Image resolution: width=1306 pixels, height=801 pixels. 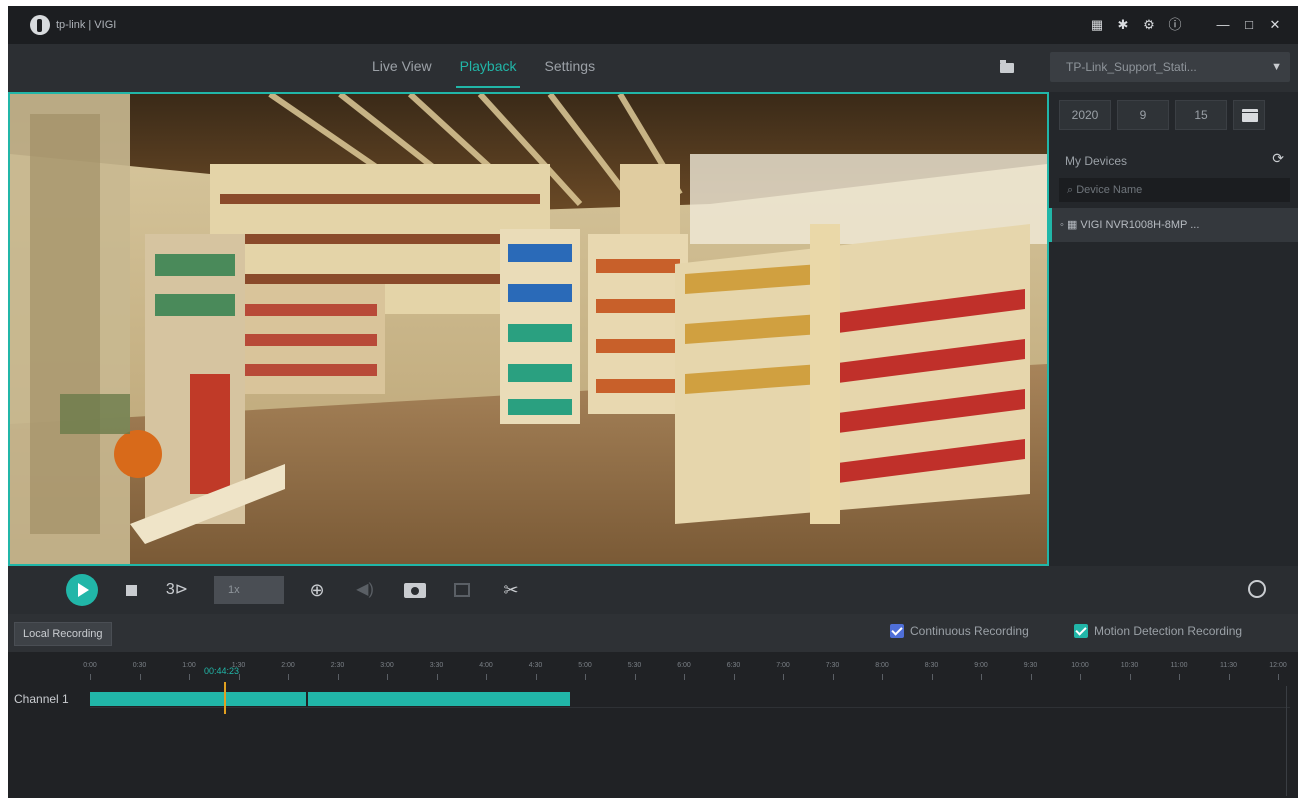 I want to click on tab-settings: Settings, so click(x=569, y=68).